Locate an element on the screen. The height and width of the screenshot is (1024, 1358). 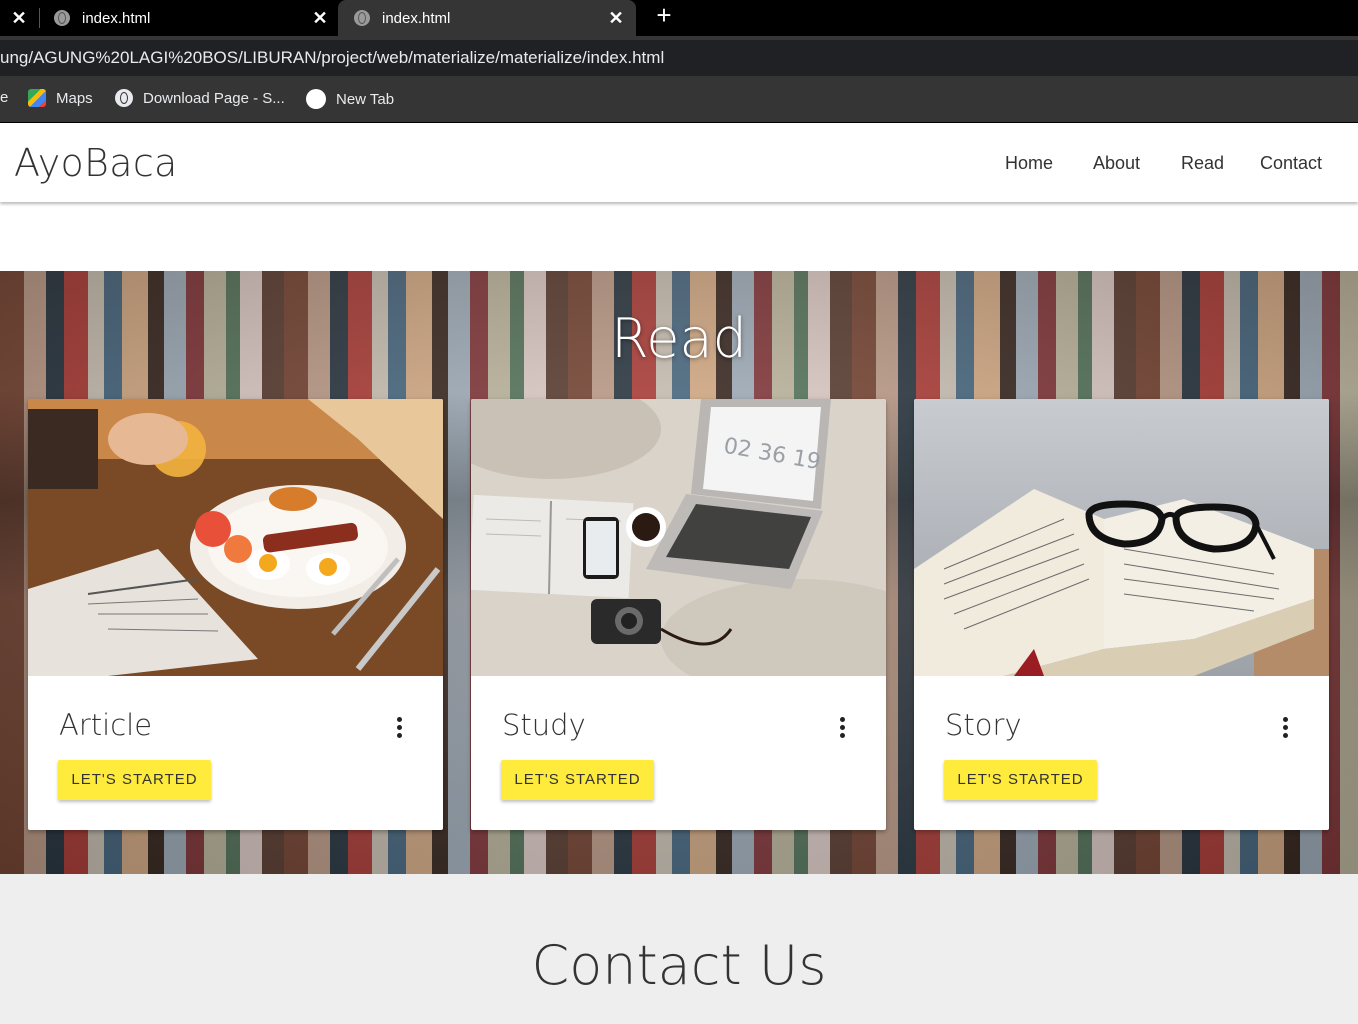
contact-section-title: Contact Us is located at coordinates (679, 965).